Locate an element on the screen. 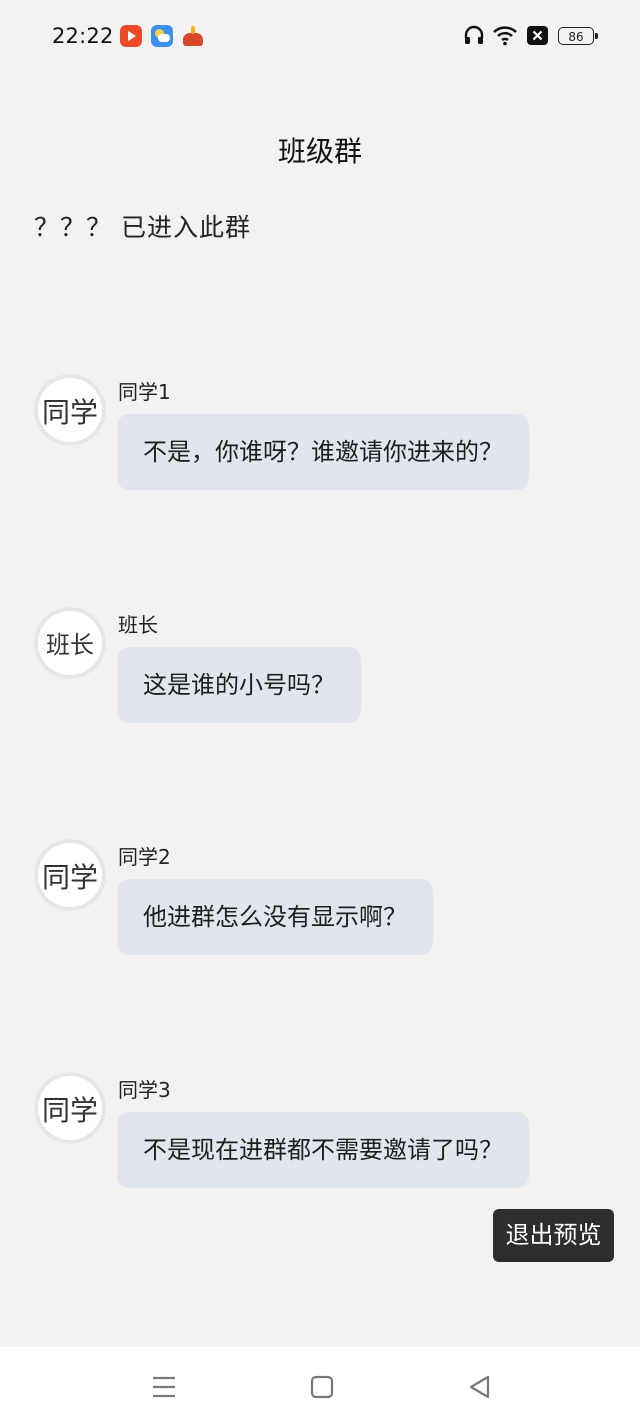  exit-preview-button: 退出预览 is located at coordinates (553, 1235).